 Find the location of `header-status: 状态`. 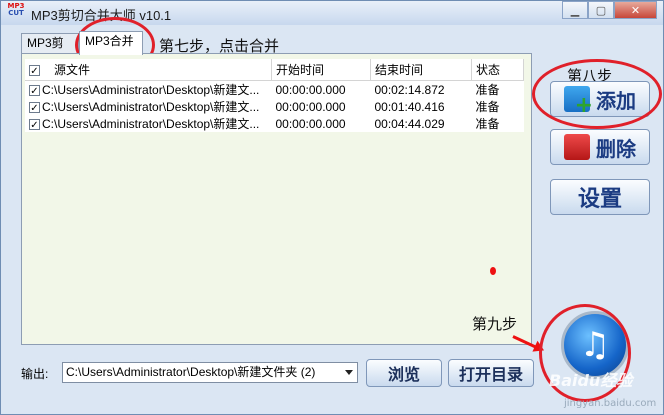

header-status: 状态 is located at coordinates (497, 70).